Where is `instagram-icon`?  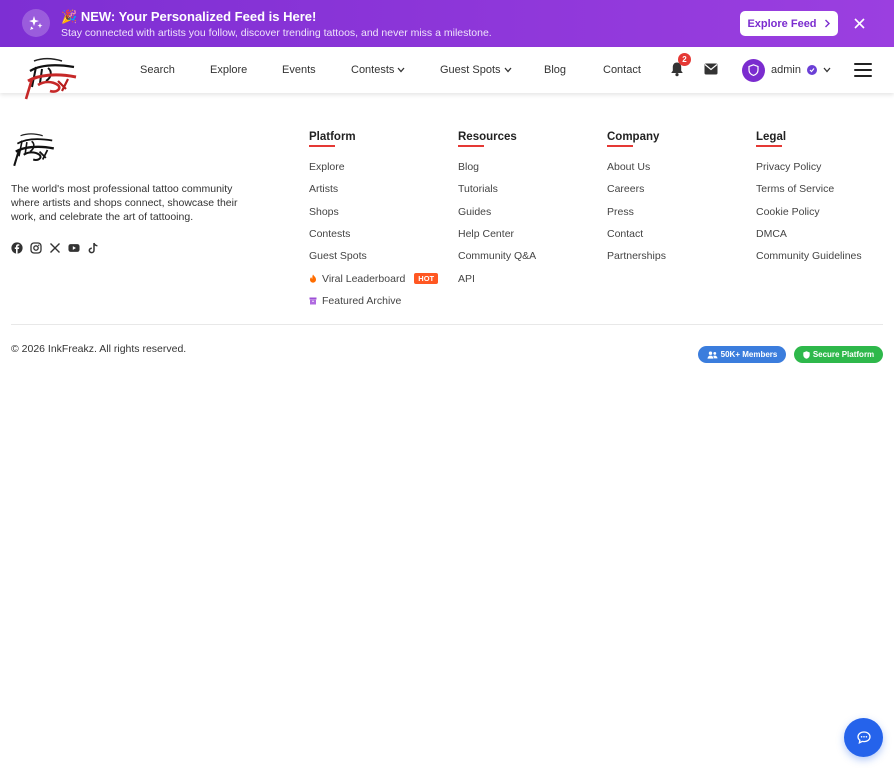
instagram-icon is located at coordinates (36, 248).